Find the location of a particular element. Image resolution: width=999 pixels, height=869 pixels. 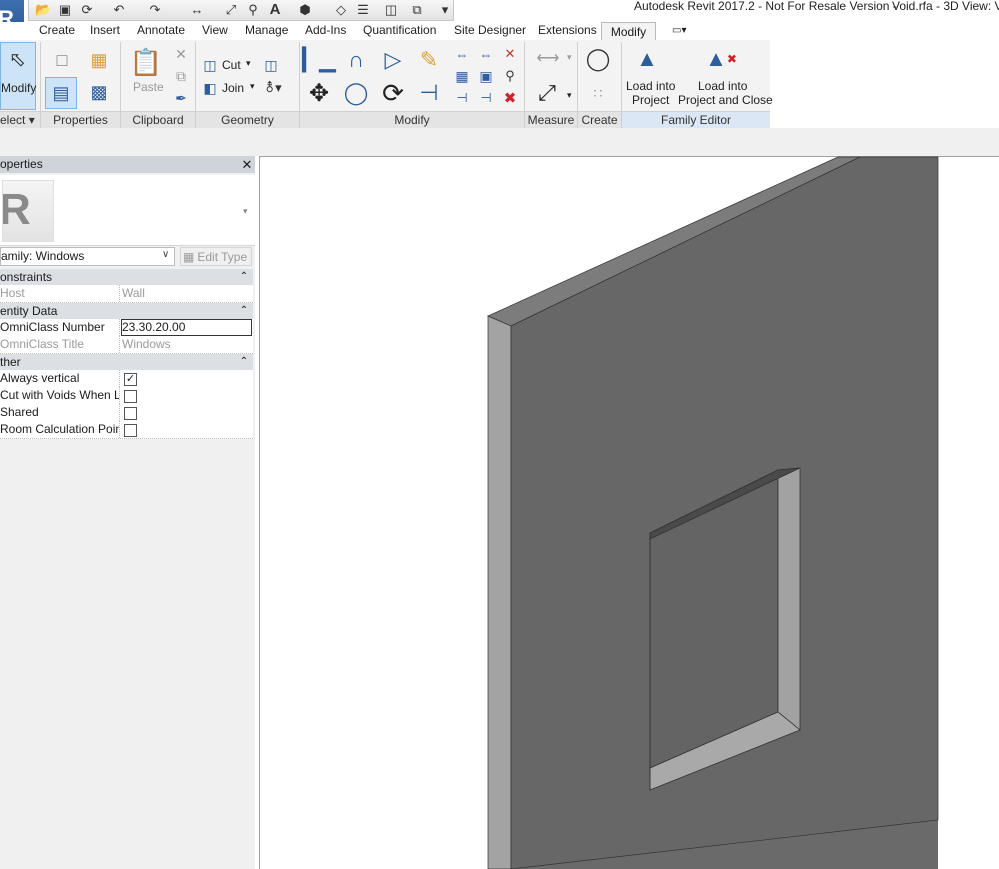

wall-side-face is located at coordinates (499, 592).